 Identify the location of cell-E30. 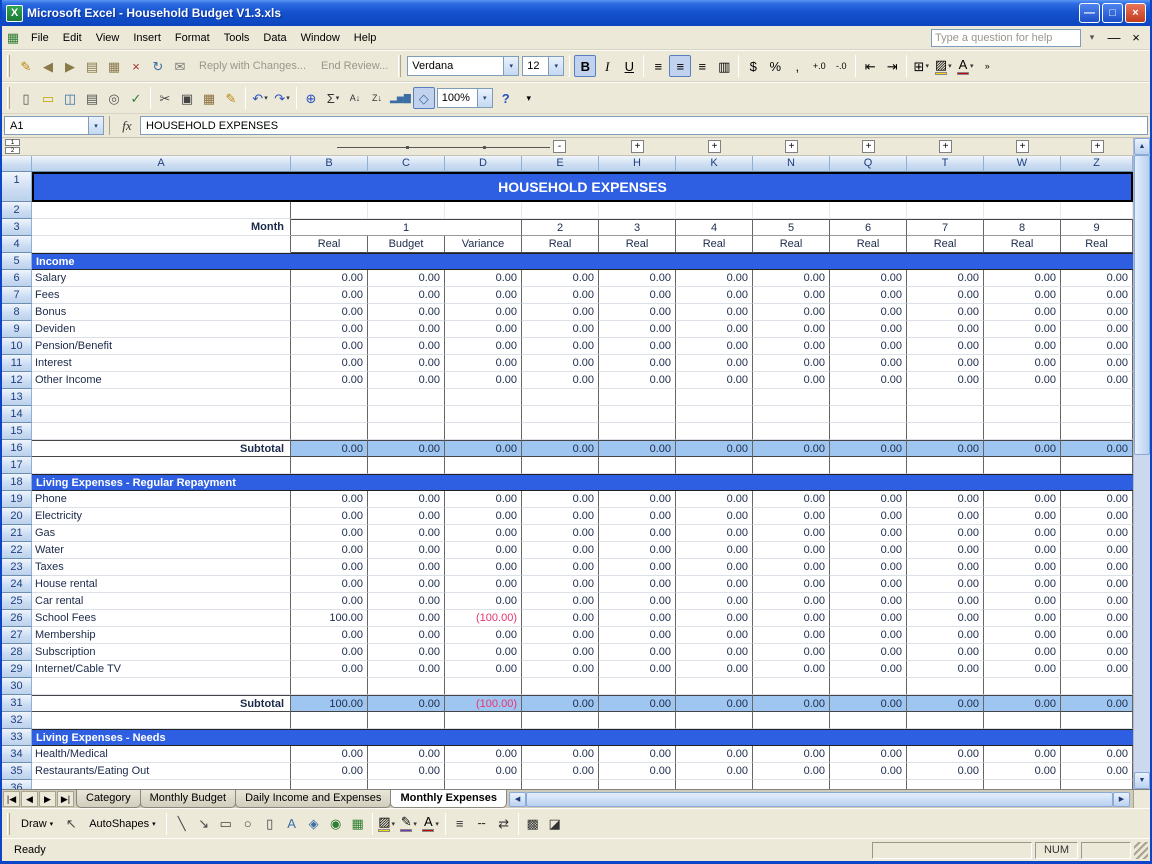
(560, 686).